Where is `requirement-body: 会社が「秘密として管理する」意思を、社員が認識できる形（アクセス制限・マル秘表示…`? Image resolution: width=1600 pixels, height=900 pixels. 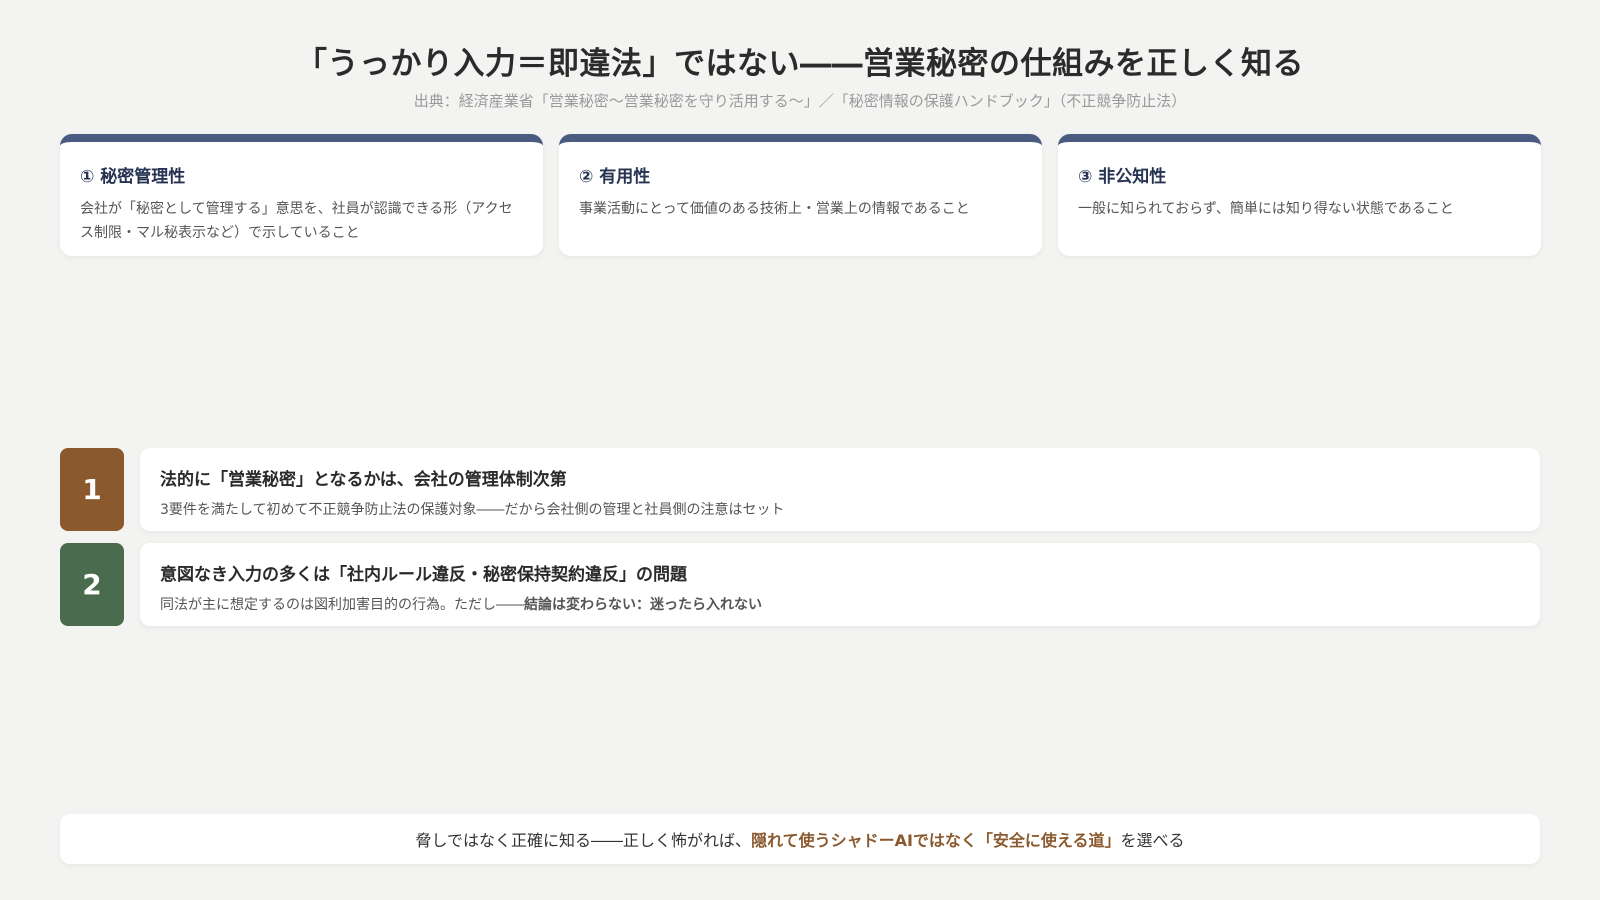
requirement-body: 会社が「秘密として管理する」意思を、社員が認識できる形（アクセス制限・マル秘表示… is located at coordinates (296, 221).